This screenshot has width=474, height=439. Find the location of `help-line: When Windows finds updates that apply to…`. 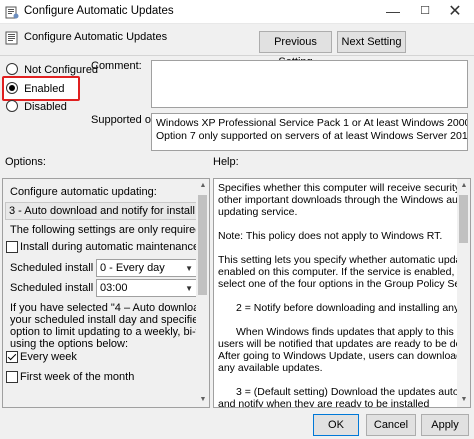

help-line: When Windows finds updates that apply to… is located at coordinates (353, 332).